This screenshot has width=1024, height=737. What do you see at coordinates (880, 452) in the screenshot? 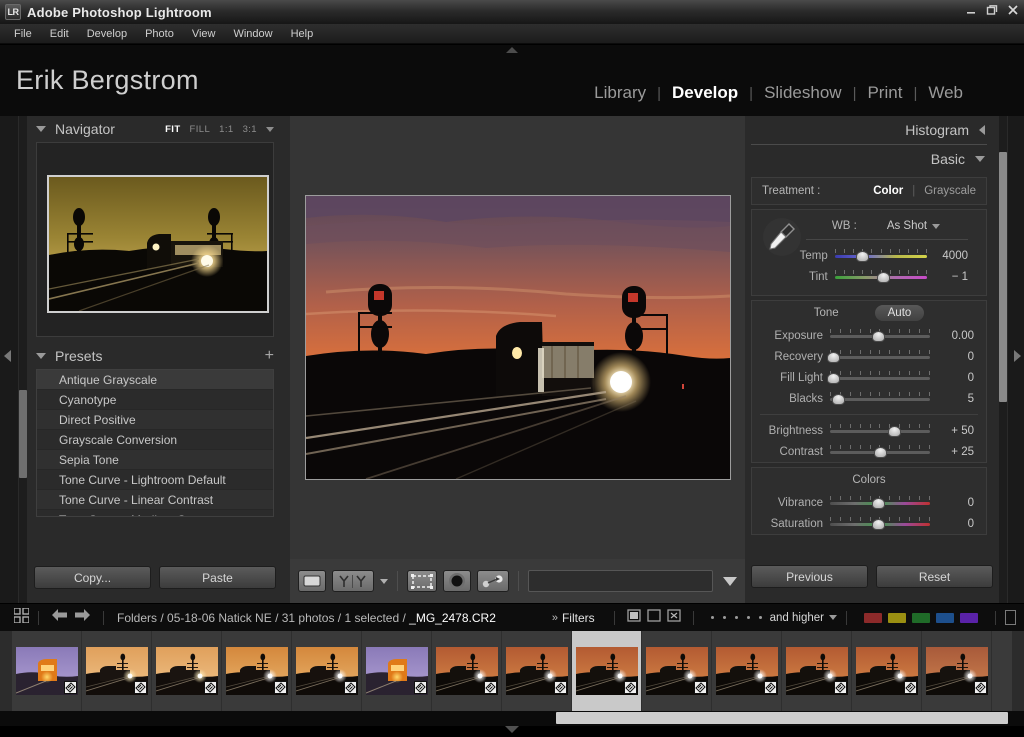
I see `contrast-slider` at bounding box center [880, 452].